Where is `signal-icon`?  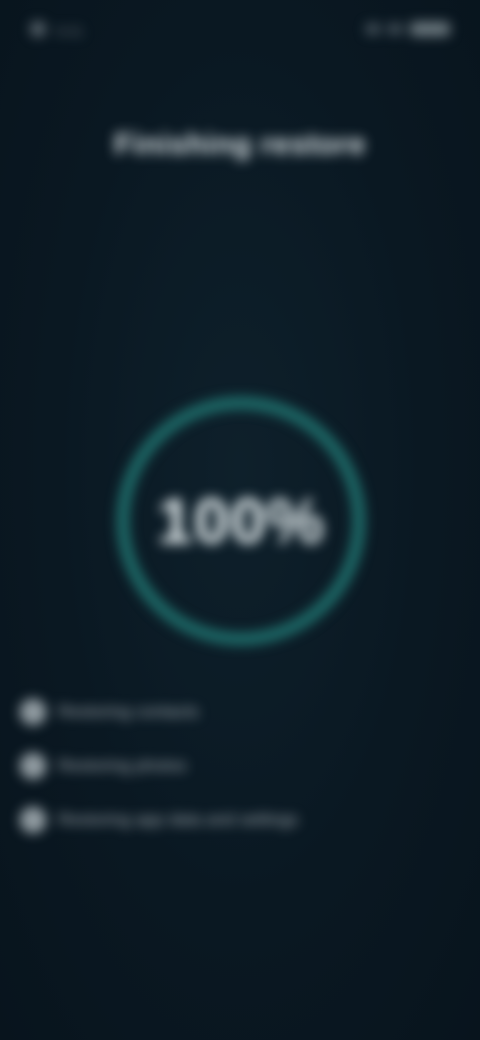
signal-icon is located at coordinates (373, 29).